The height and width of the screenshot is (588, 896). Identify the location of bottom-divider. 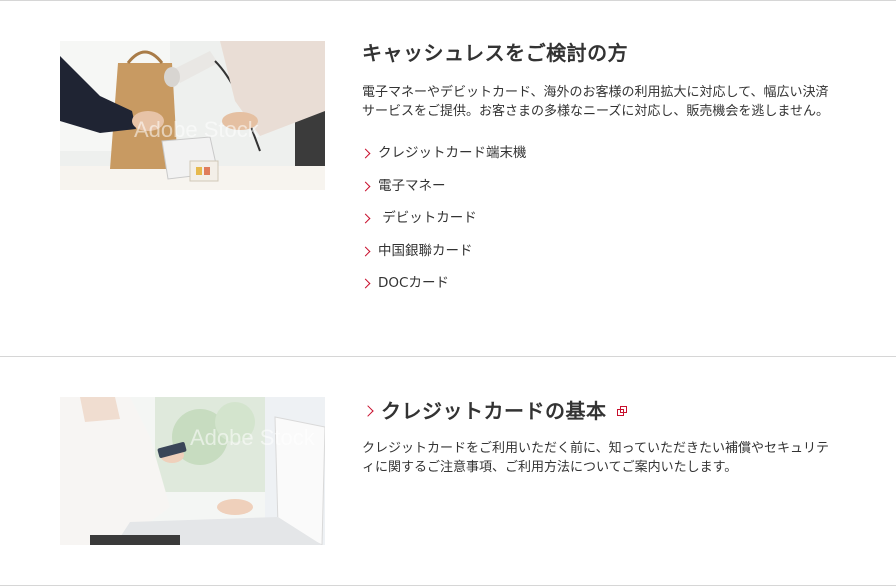
(448, 585).